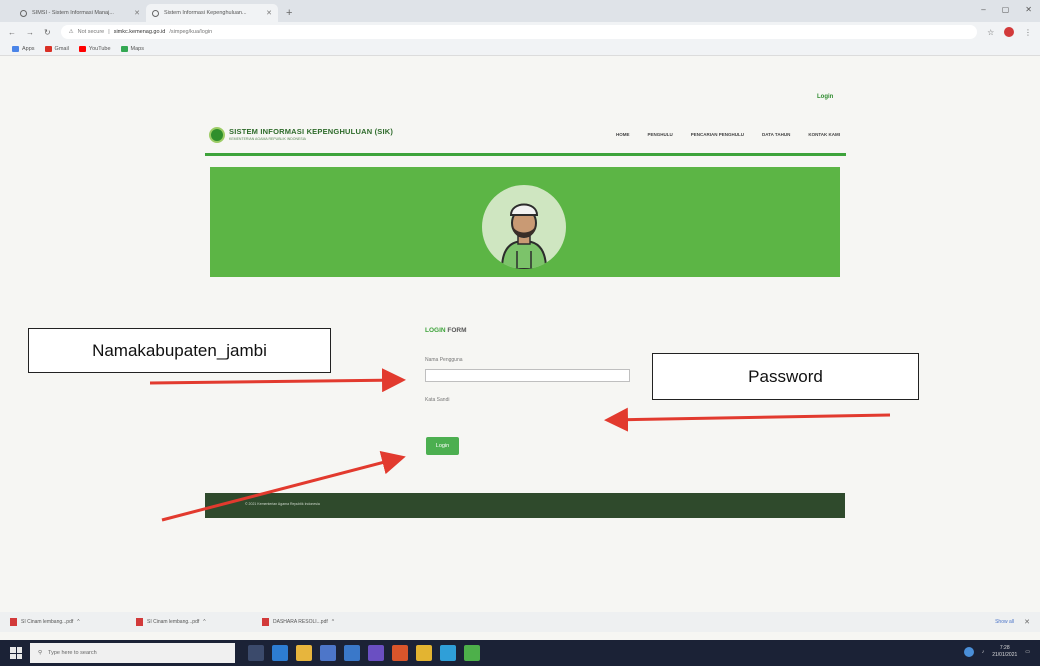 This screenshot has width=1040, height=666. What do you see at coordinates (983, 652) in the screenshot?
I see `volume-icon: ♪` at bounding box center [983, 652].